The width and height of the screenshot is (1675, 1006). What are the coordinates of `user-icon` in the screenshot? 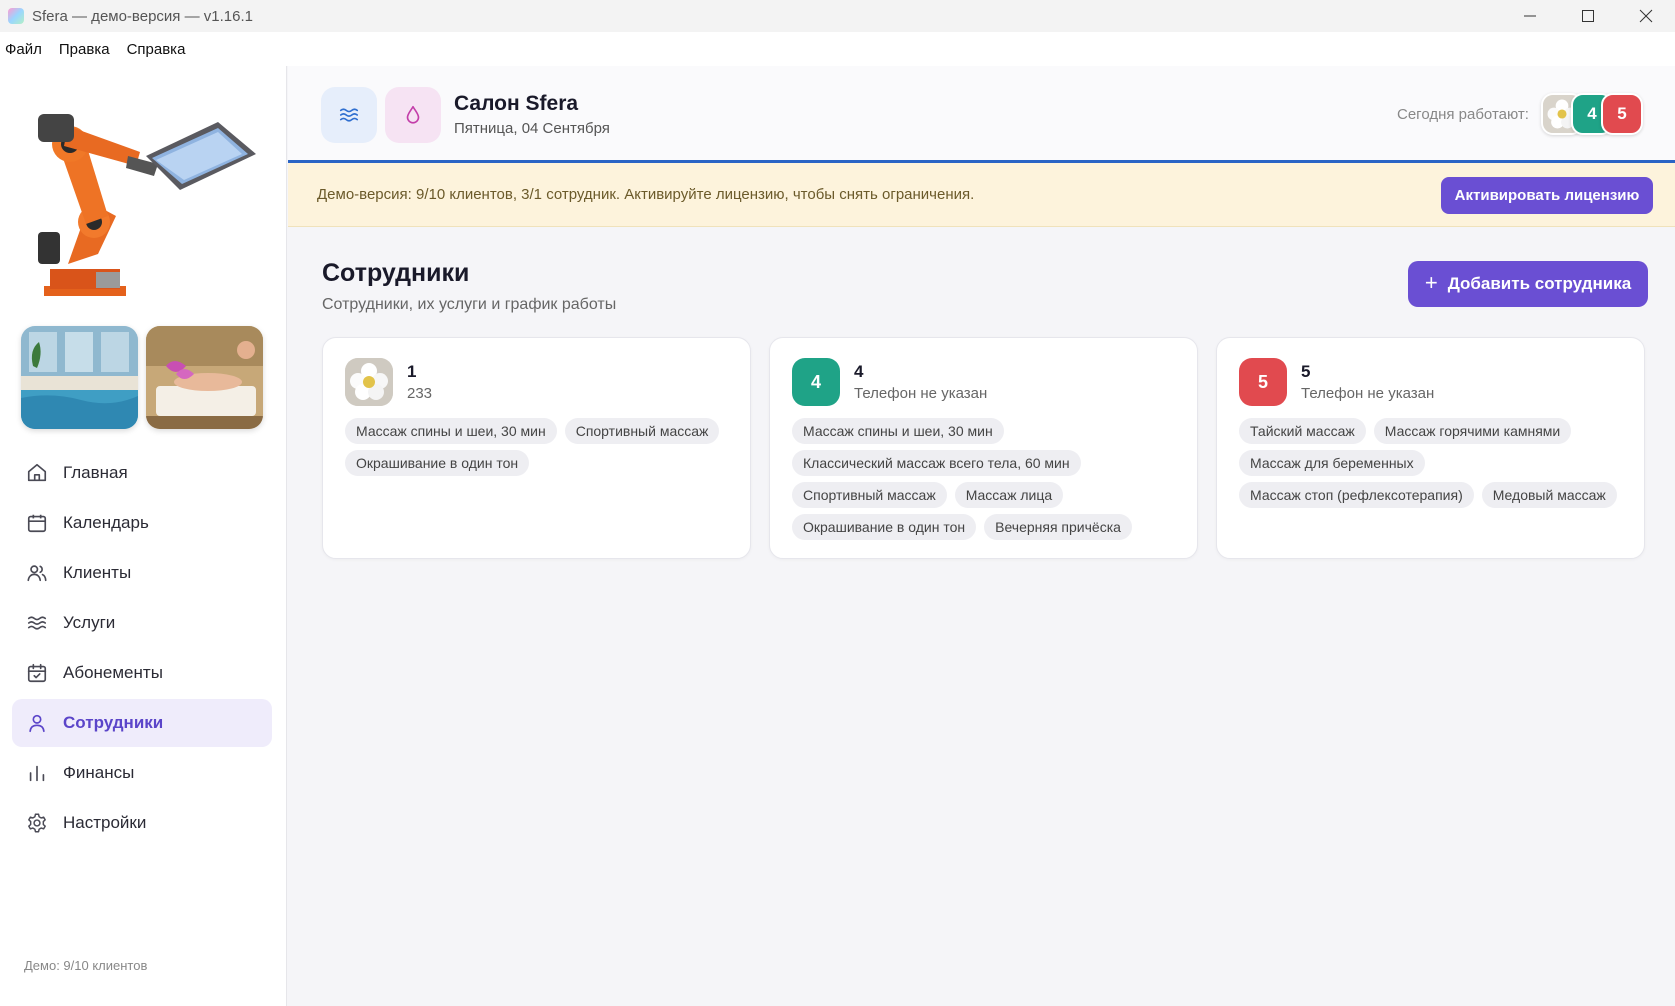 It's located at (37, 723).